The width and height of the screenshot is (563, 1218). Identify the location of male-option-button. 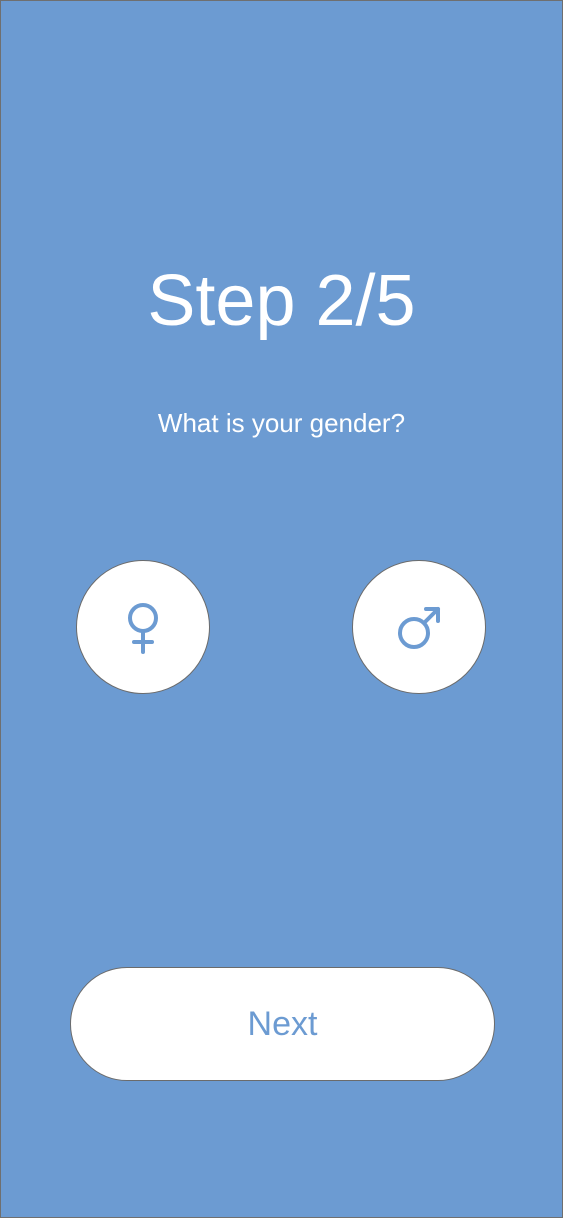
(419, 627).